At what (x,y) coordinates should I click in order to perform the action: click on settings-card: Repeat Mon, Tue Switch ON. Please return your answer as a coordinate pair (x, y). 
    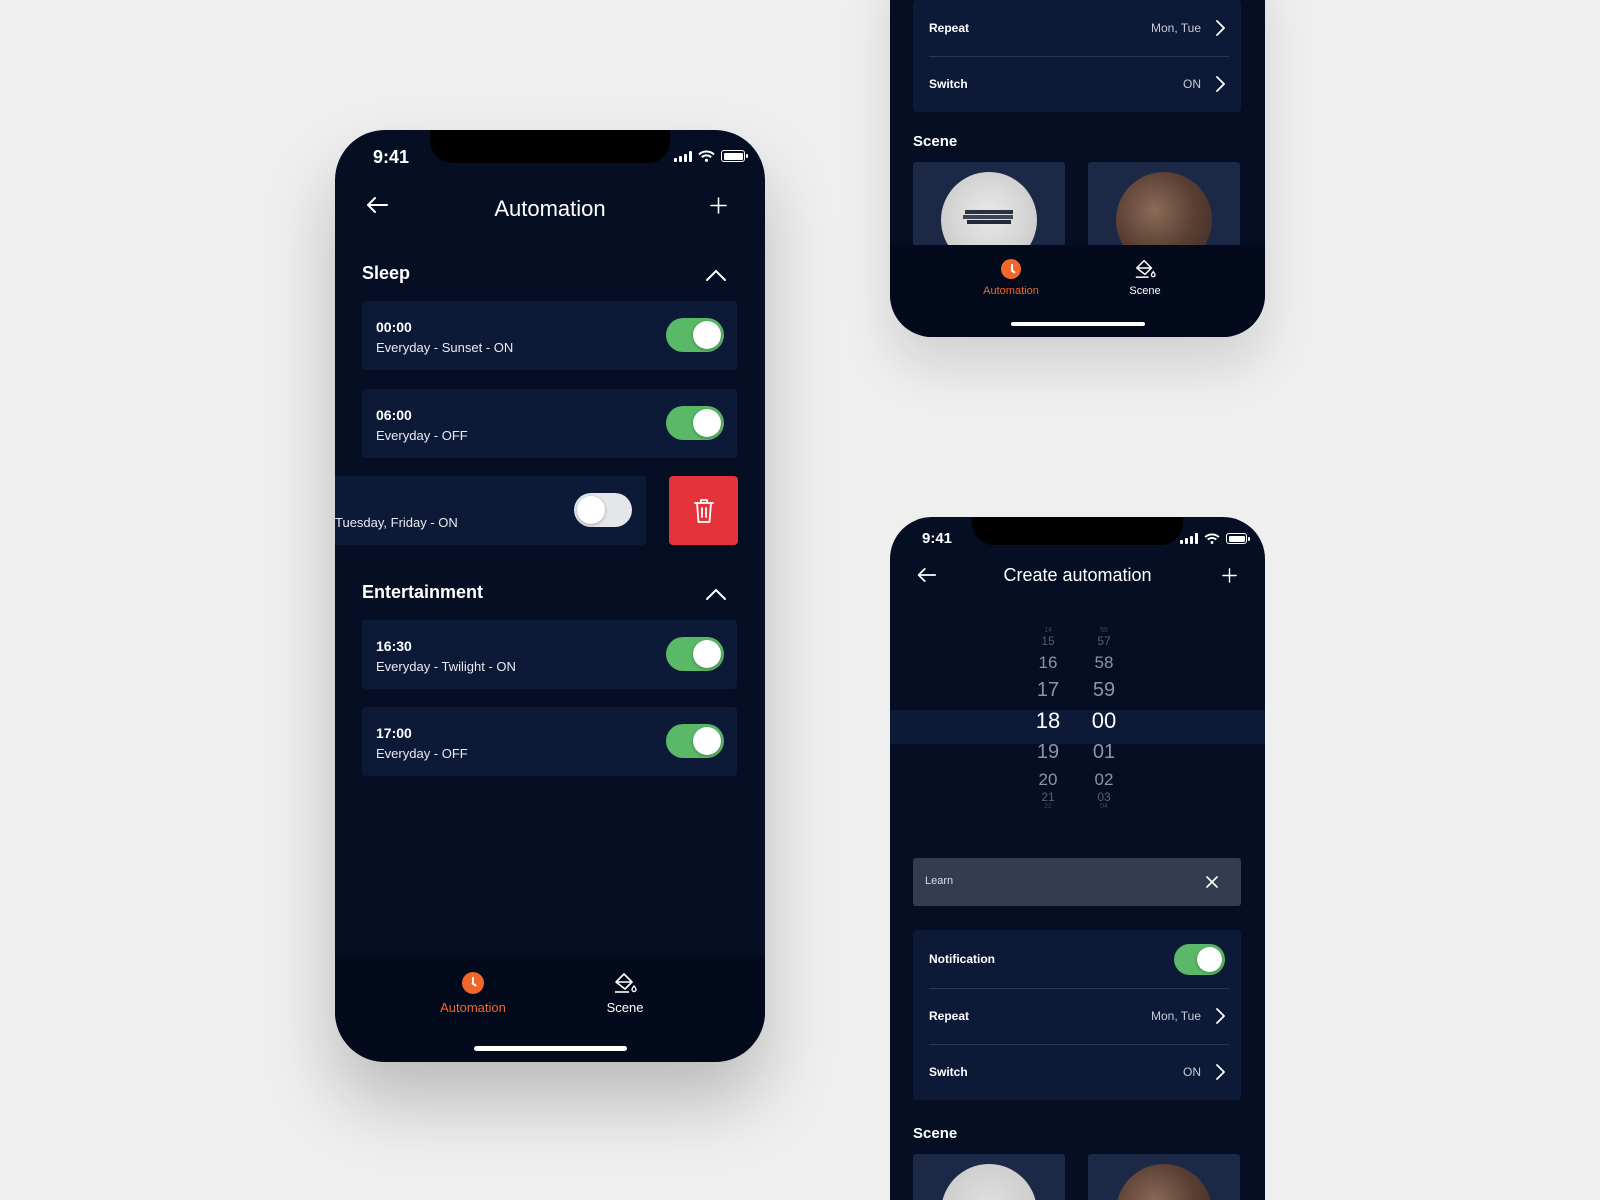
    Looking at the image, I should click on (1077, 56).